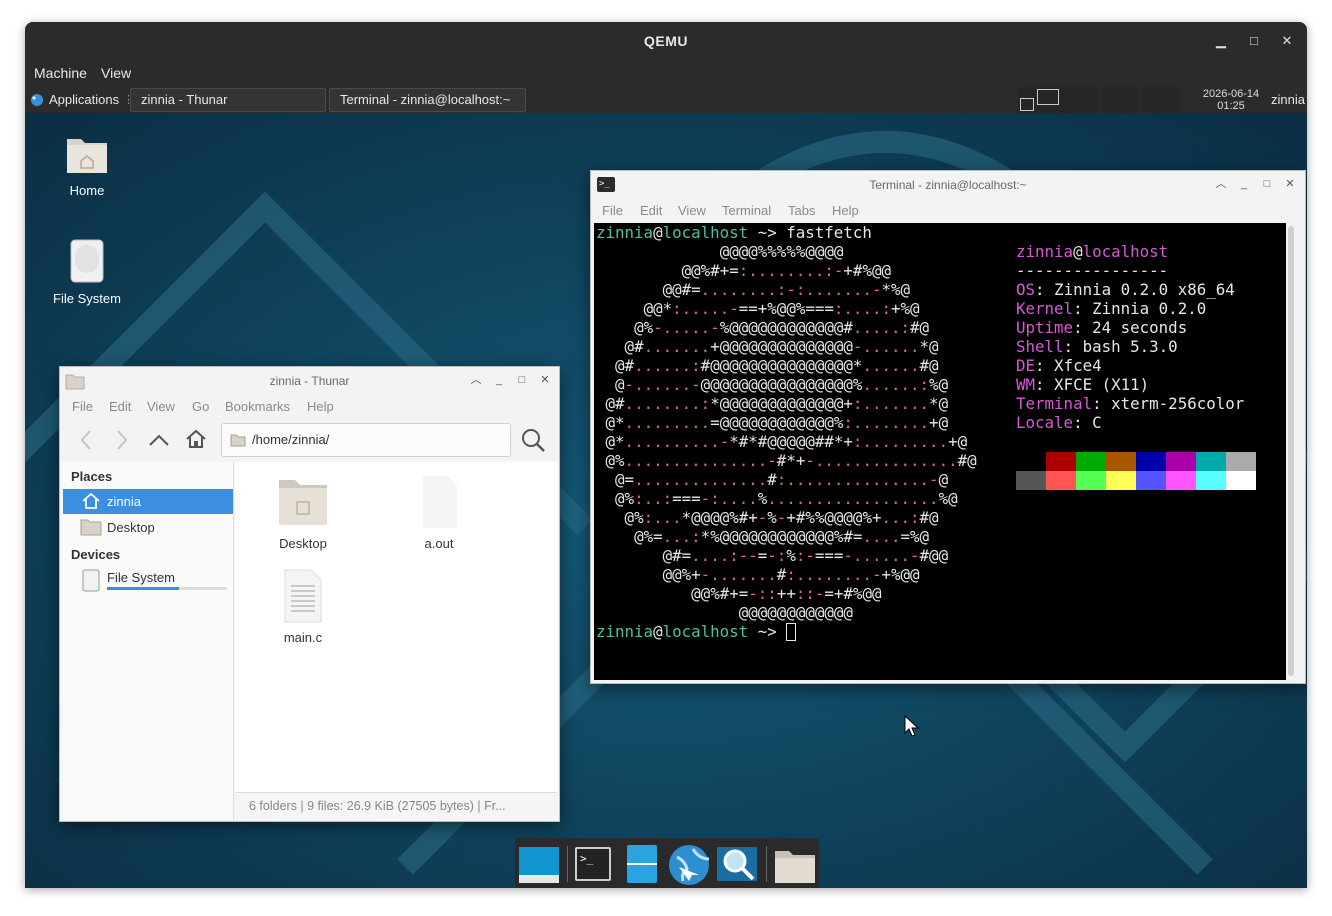 This screenshot has width=1332, height=916. I want to click on places-item-zinnia: zinnia, so click(148, 501).